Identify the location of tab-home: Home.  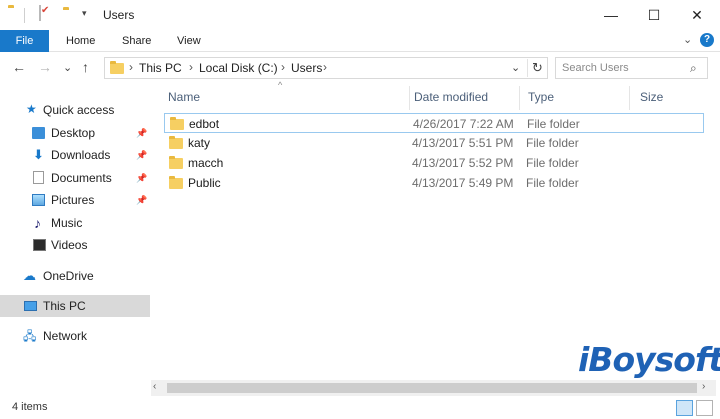
(80, 41).